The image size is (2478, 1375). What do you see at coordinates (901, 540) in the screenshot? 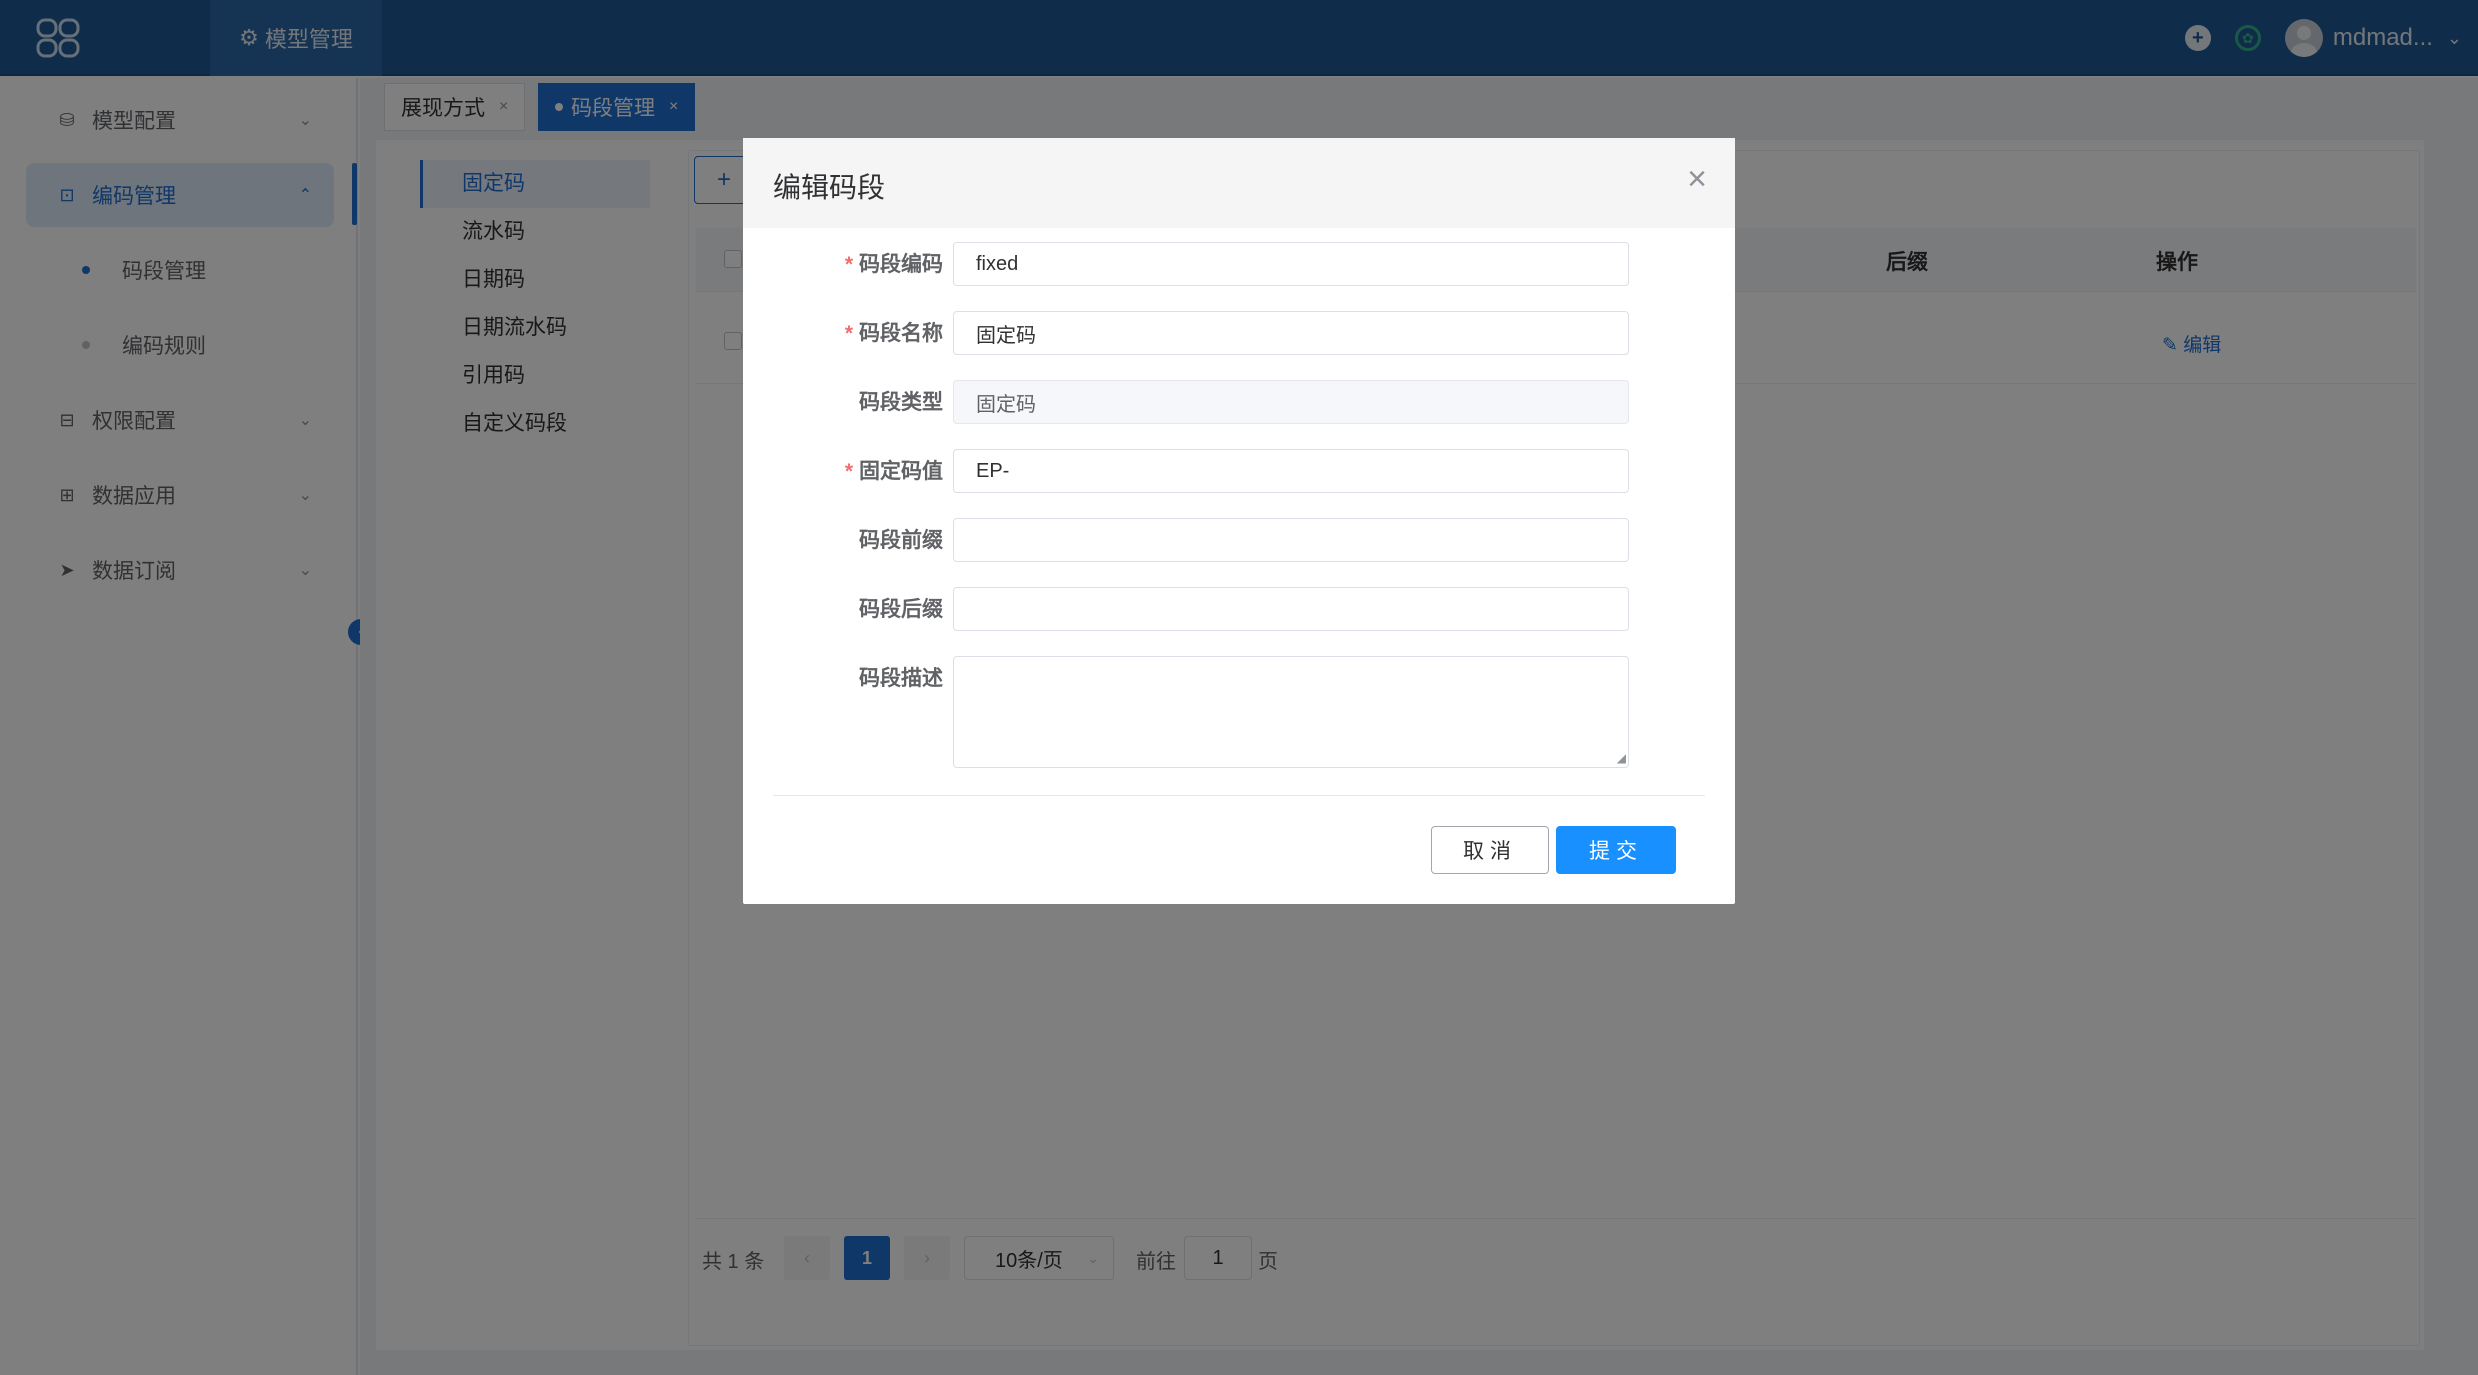
I see `field-label-prefix: 码段前缀` at bounding box center [901, 540].